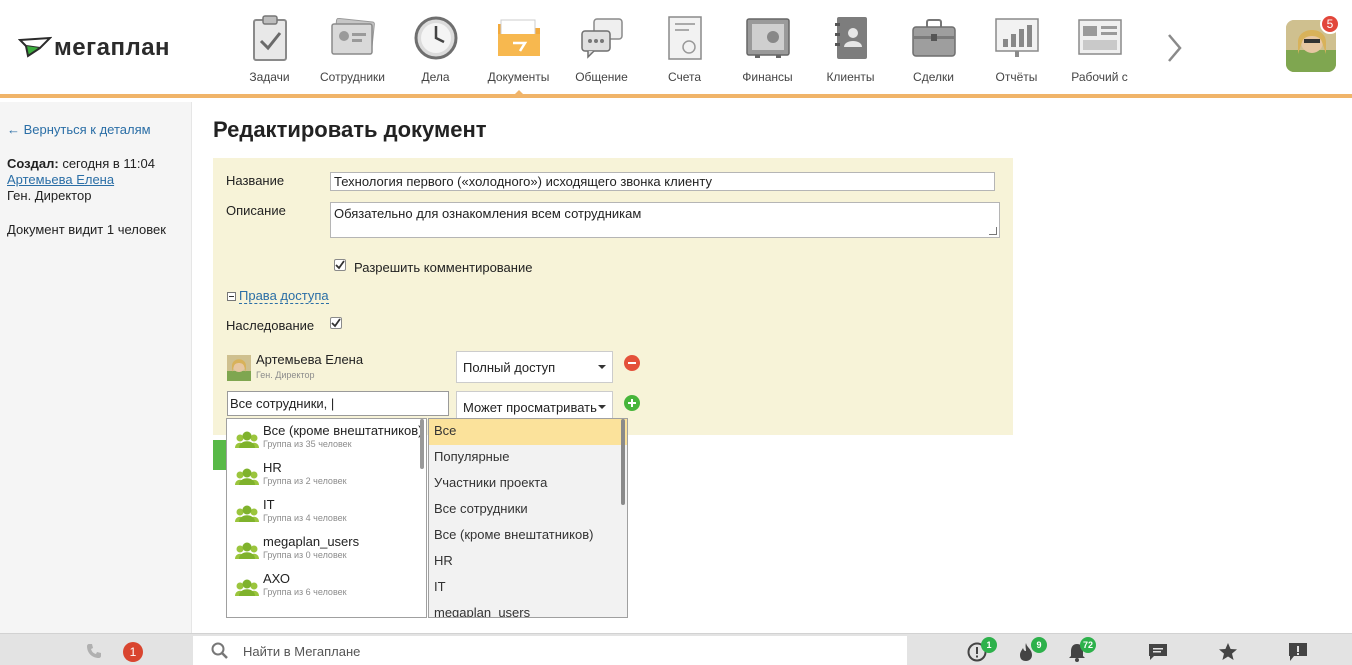 The image size is (1352, 665). Describe the element at coordinates (270, 325) in the screenshot. I see `inheritance-label: Наследование` at that location.